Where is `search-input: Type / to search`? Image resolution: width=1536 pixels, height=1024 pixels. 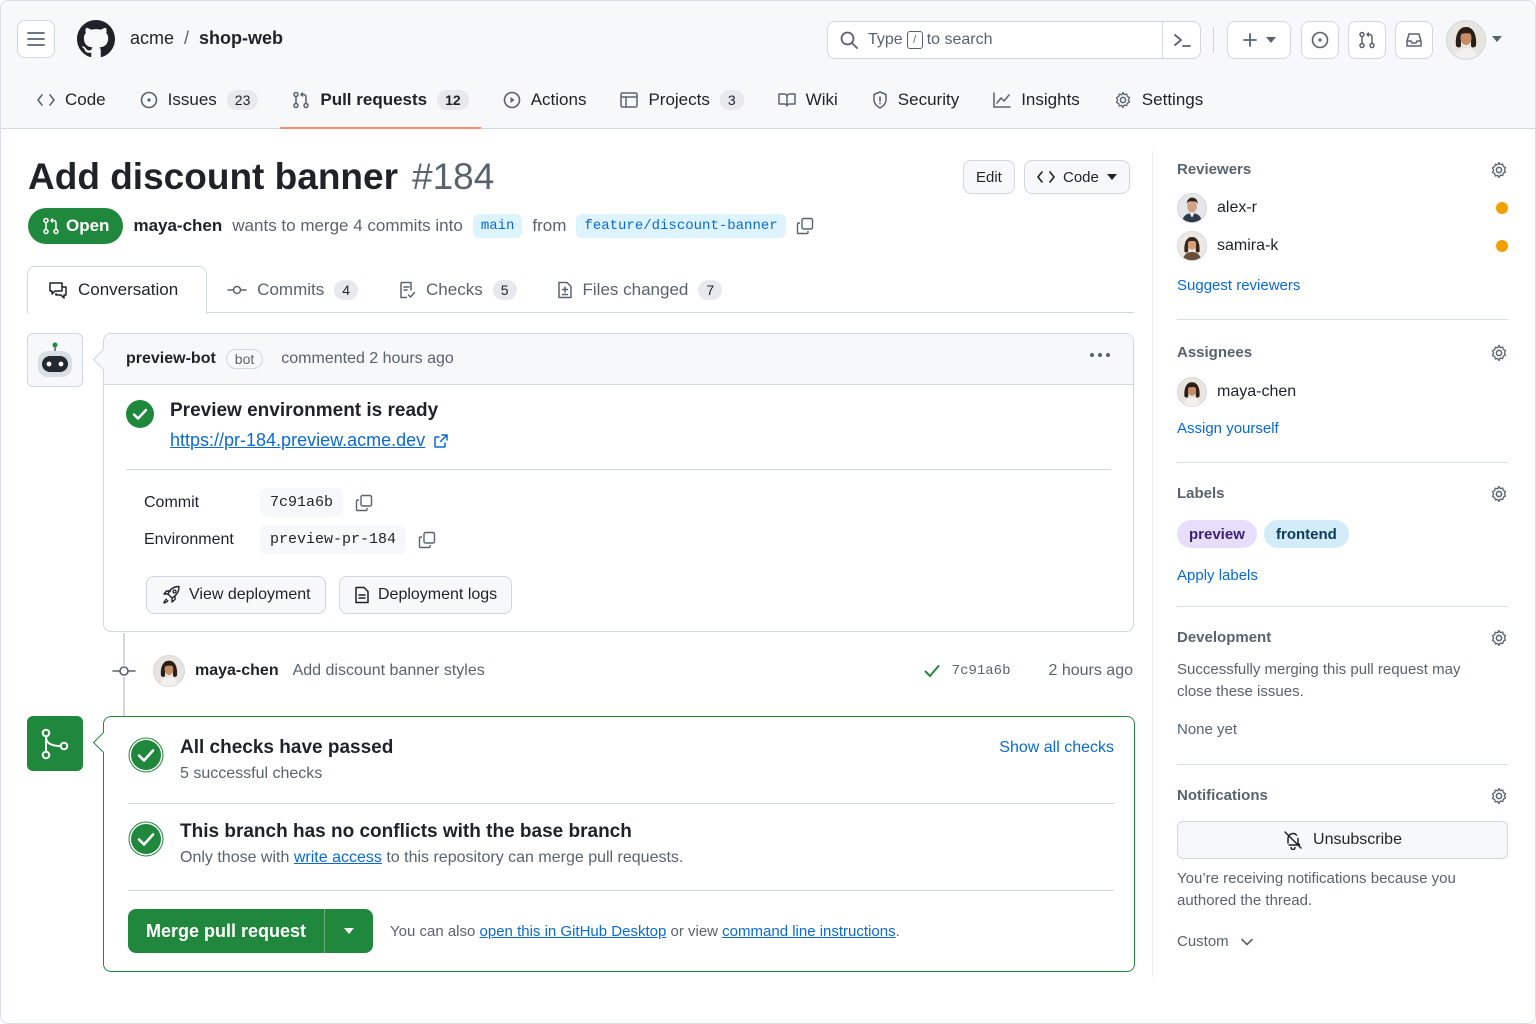
search-input: Type / to search is located at coordinates (1014, 40).